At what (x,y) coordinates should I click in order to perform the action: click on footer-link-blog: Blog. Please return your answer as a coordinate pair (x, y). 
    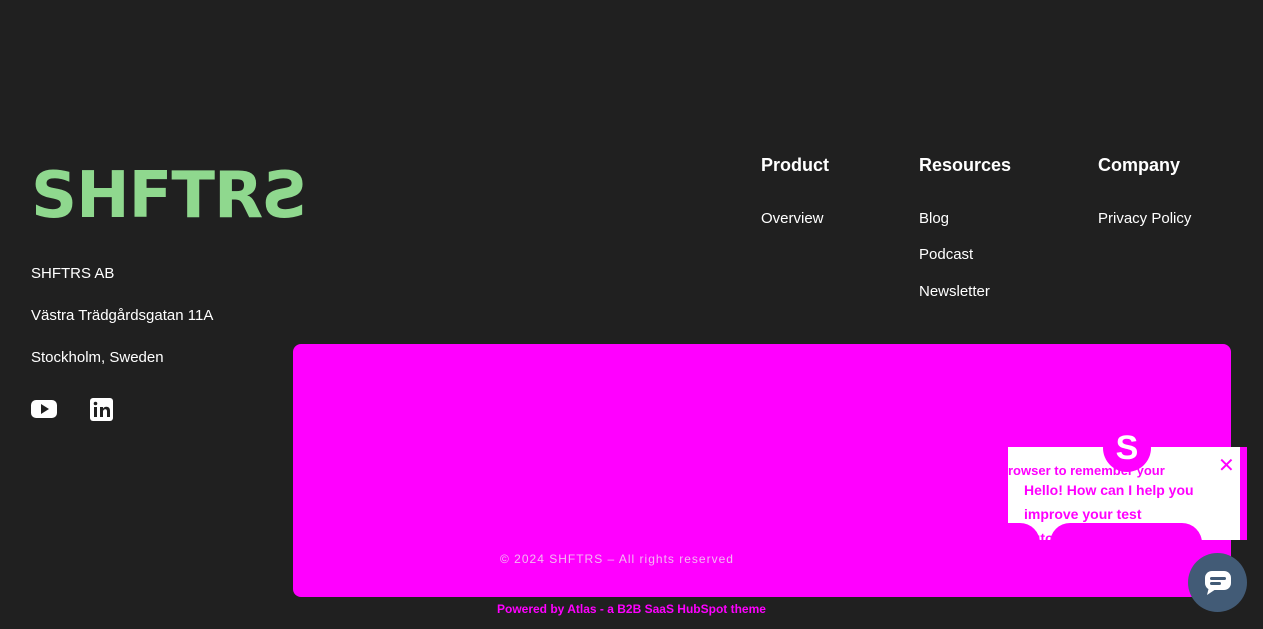
    Looking at the image, I should click on (934, 218).